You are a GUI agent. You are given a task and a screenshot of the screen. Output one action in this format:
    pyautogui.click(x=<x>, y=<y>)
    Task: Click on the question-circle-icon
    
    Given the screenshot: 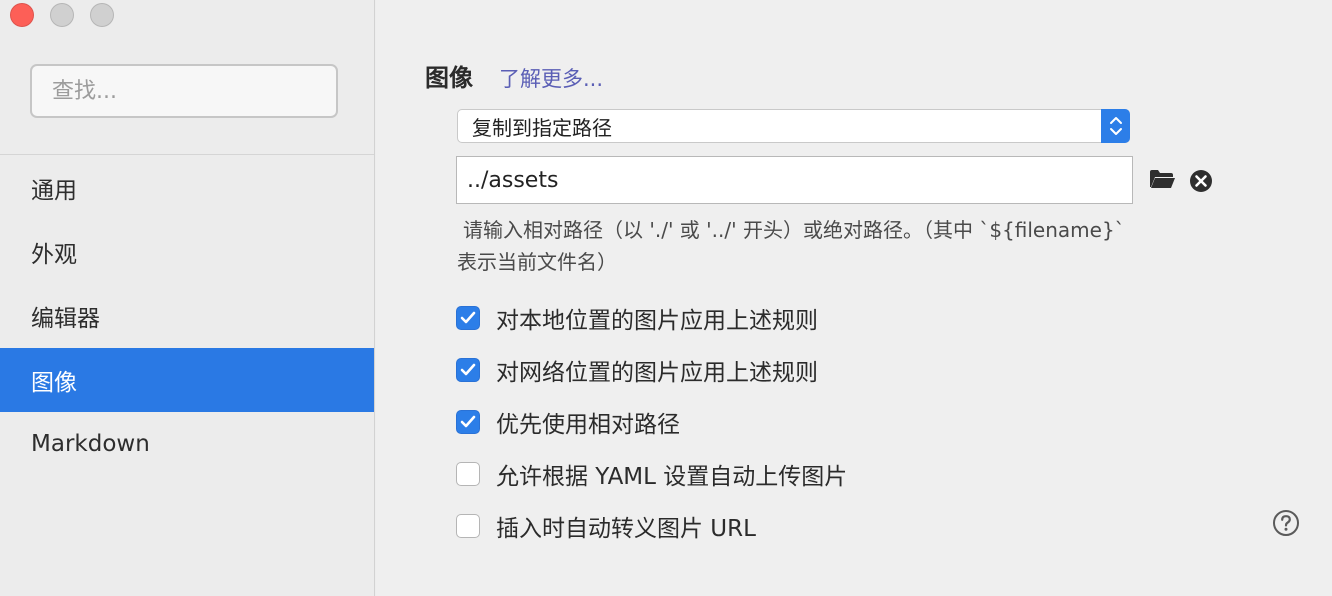 What is the action you would take?
    pyautogui.click(x=1286, y=523)
    